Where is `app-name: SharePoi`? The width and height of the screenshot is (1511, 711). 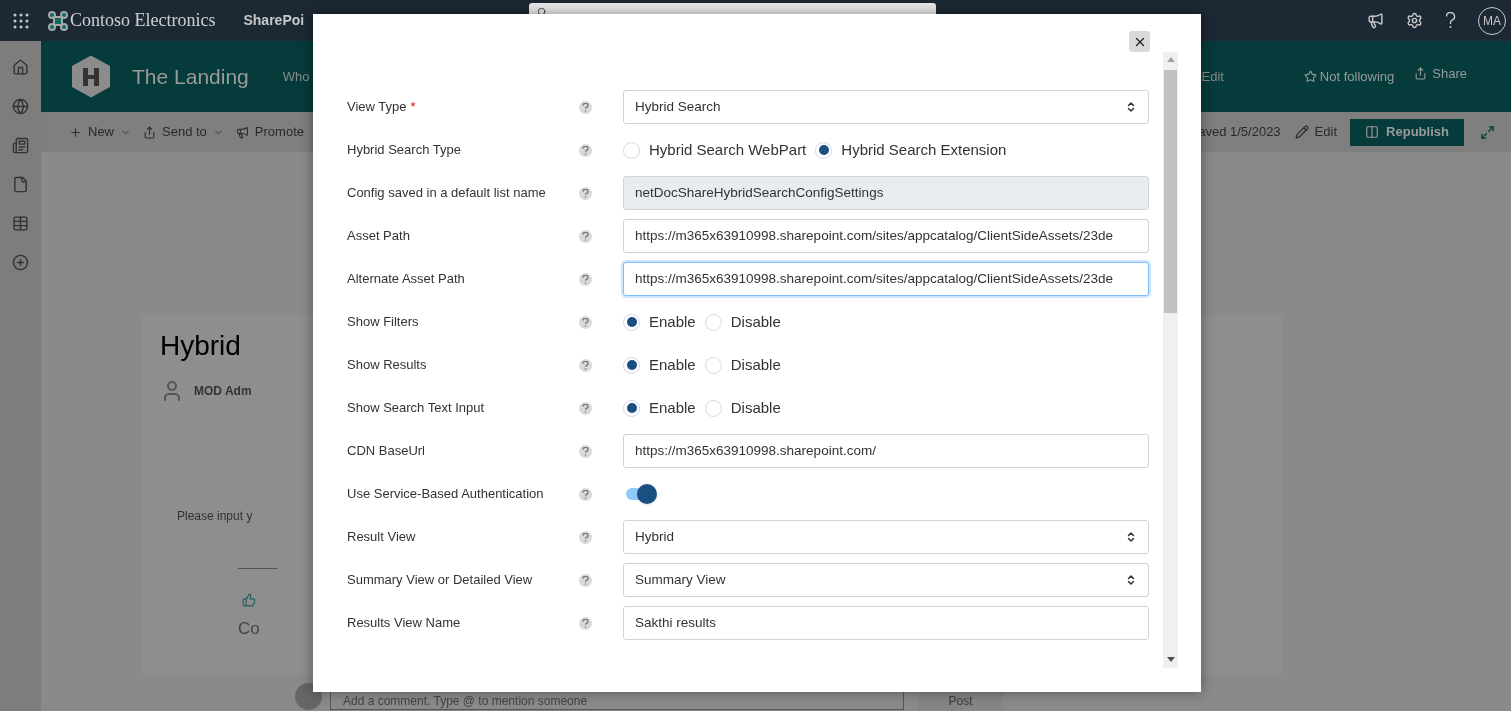
app-name: SharePoi is located at coordinates (274, 20).